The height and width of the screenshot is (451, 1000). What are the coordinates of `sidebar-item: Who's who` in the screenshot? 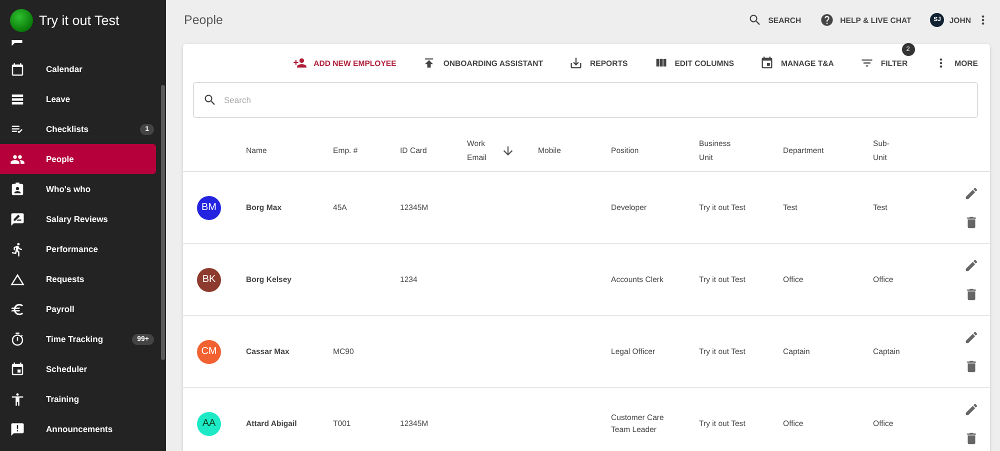 It's located at (78, 189).